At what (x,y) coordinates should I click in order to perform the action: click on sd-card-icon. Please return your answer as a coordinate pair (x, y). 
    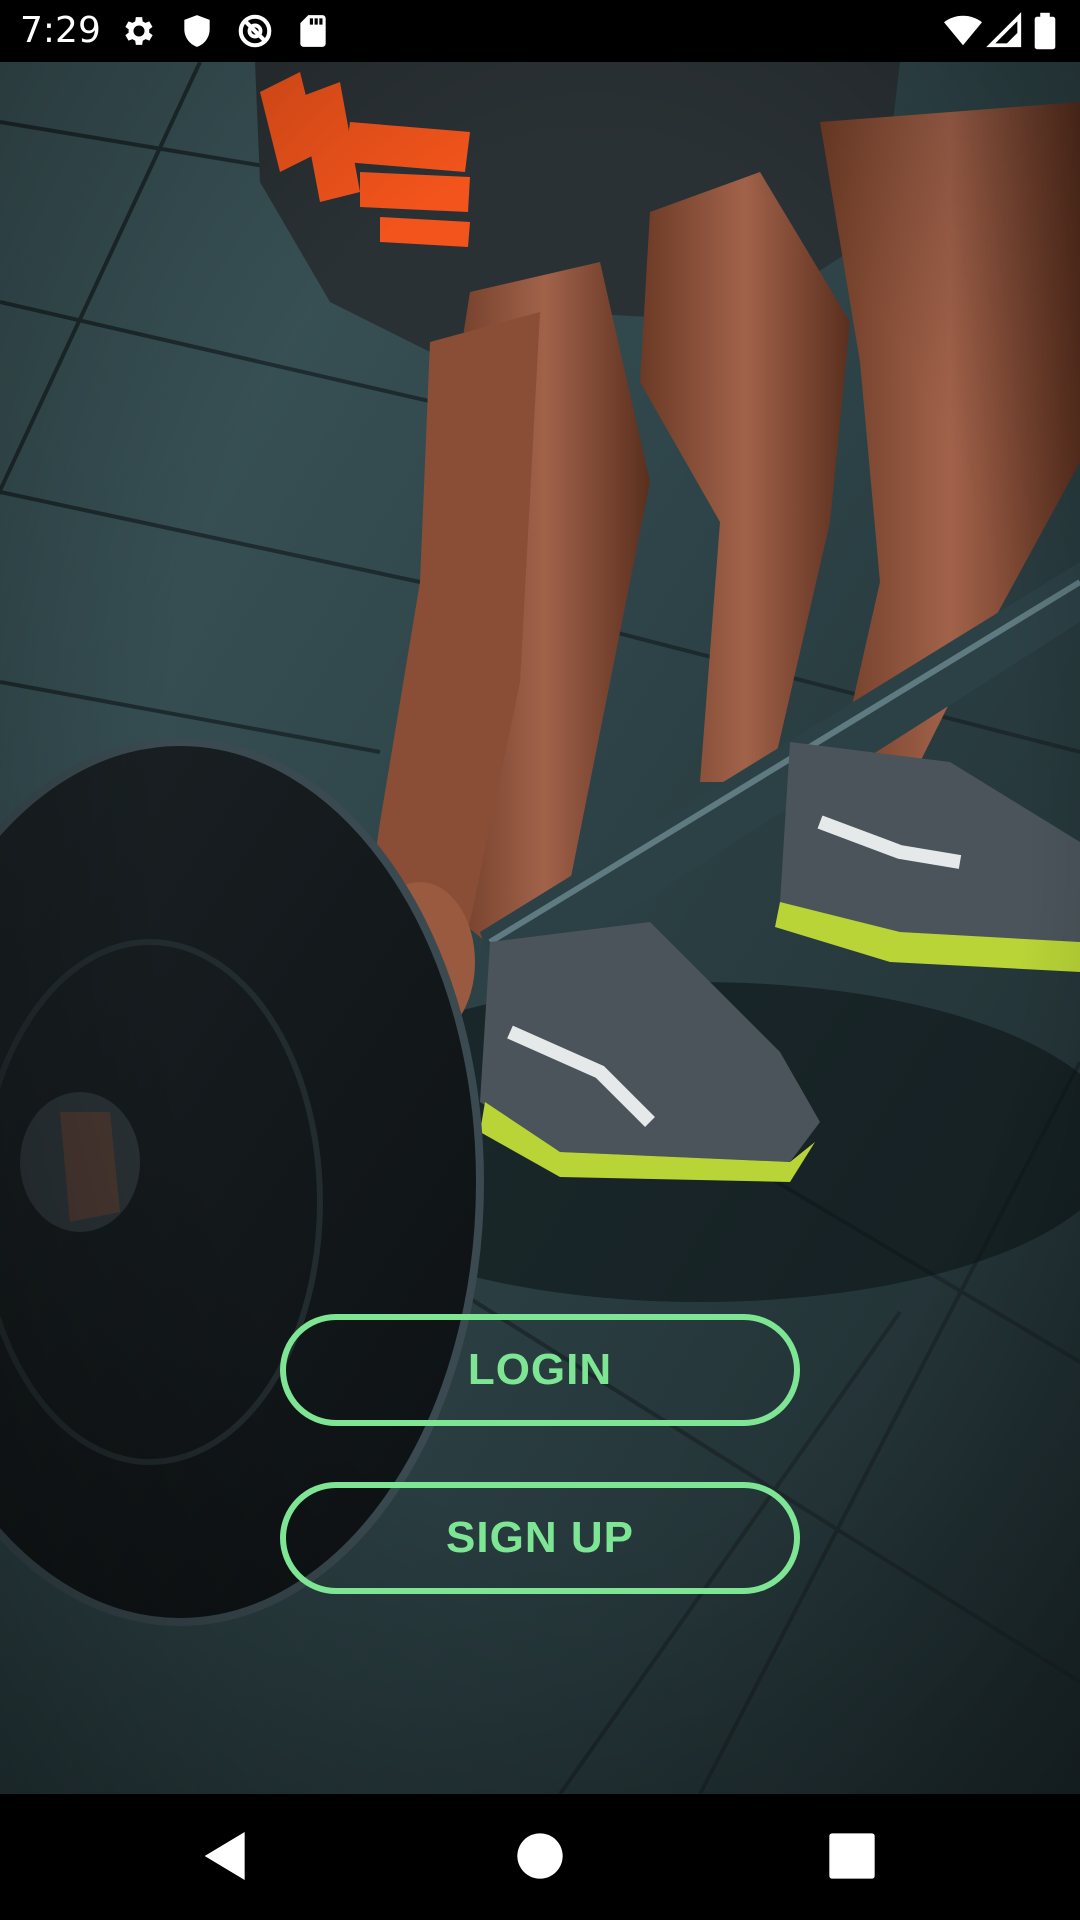
    Looking at the image, I should click on (313, 31).